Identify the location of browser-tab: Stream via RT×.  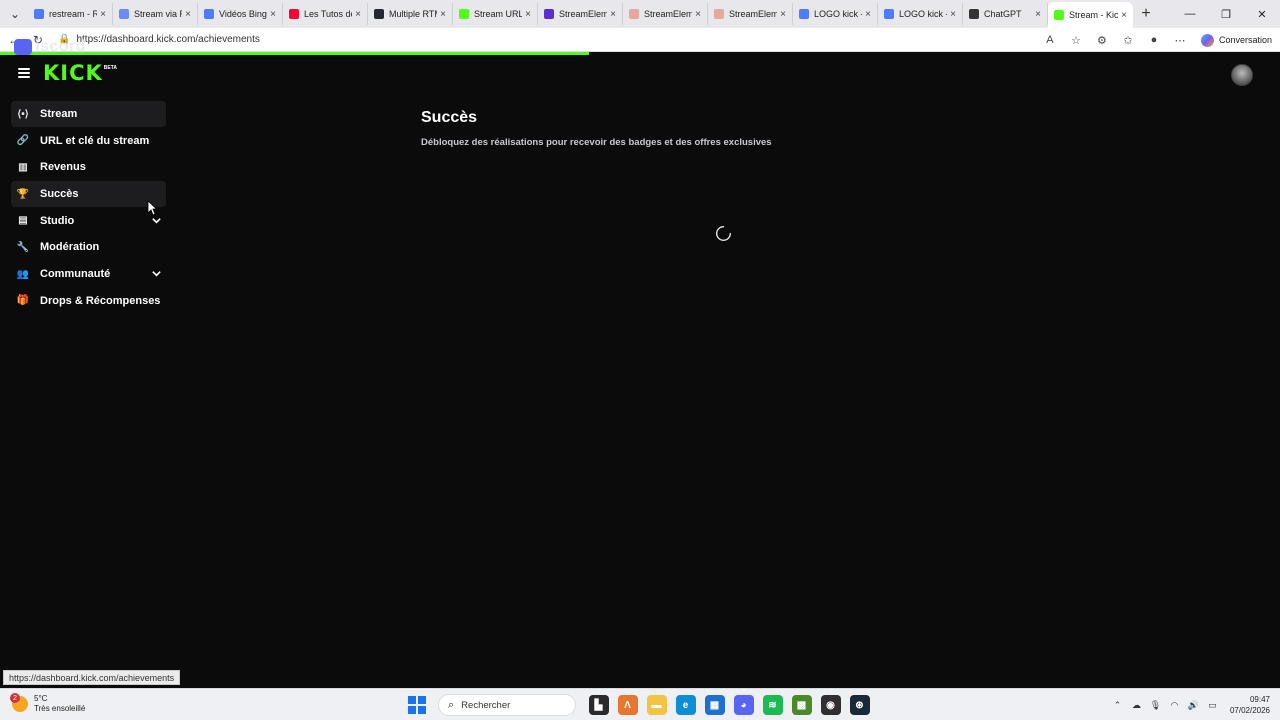
(155, 14).